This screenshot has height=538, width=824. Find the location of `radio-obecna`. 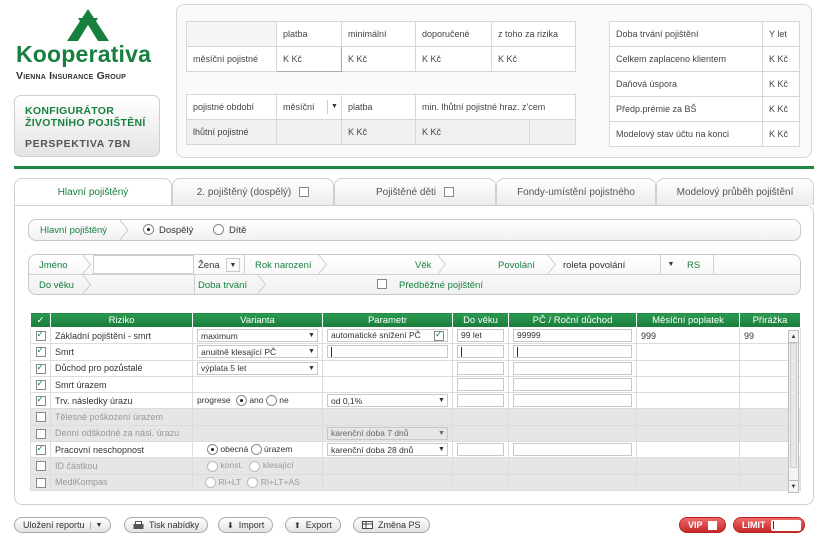

radio-obecna is located at coordinates (212, 450).